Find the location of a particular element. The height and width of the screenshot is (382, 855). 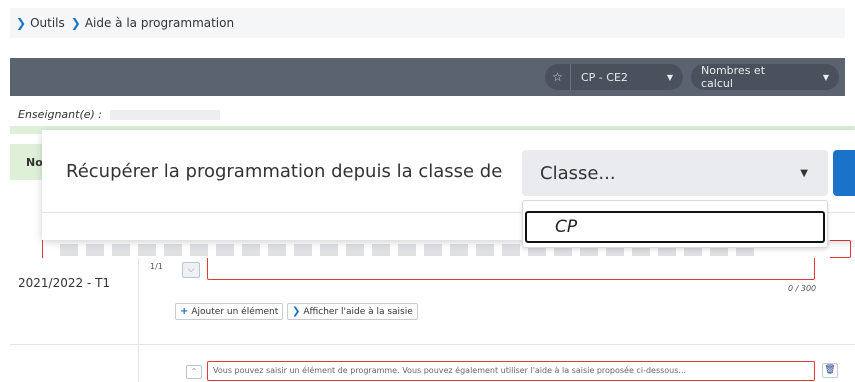

class-dropdown: CP is located at coordinates (675, 224).